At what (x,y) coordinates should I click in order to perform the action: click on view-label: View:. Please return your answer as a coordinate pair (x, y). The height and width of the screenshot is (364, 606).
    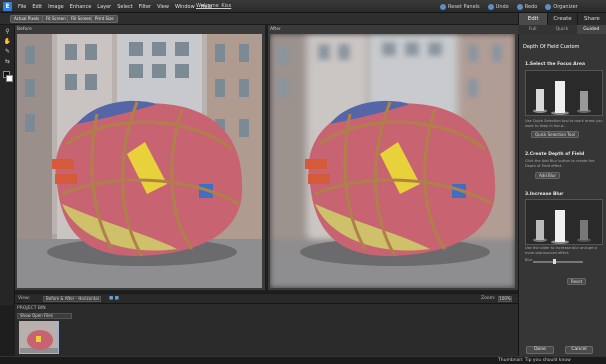
    Looking at the image, I should click on (24, 298).